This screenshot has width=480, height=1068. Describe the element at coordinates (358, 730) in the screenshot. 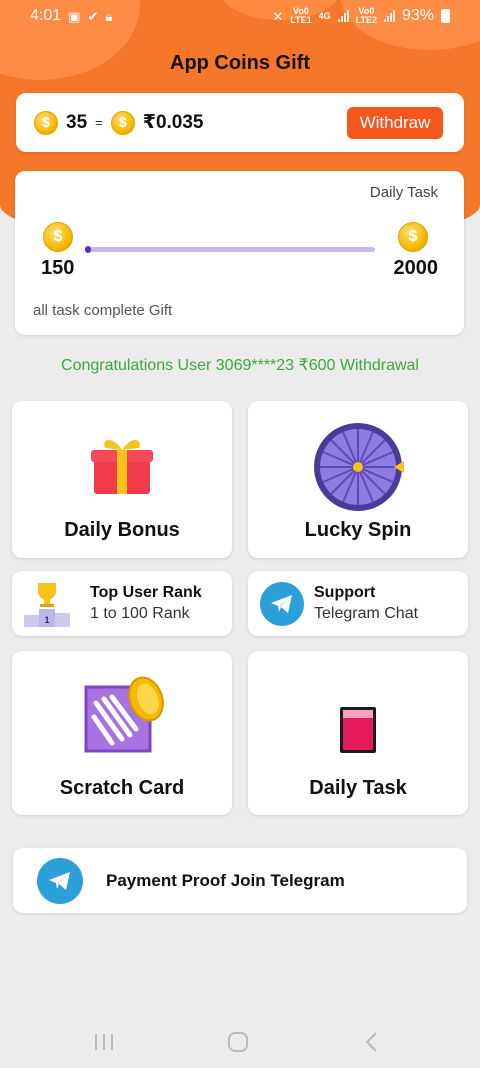

I see `task-jar-icon` at that location.